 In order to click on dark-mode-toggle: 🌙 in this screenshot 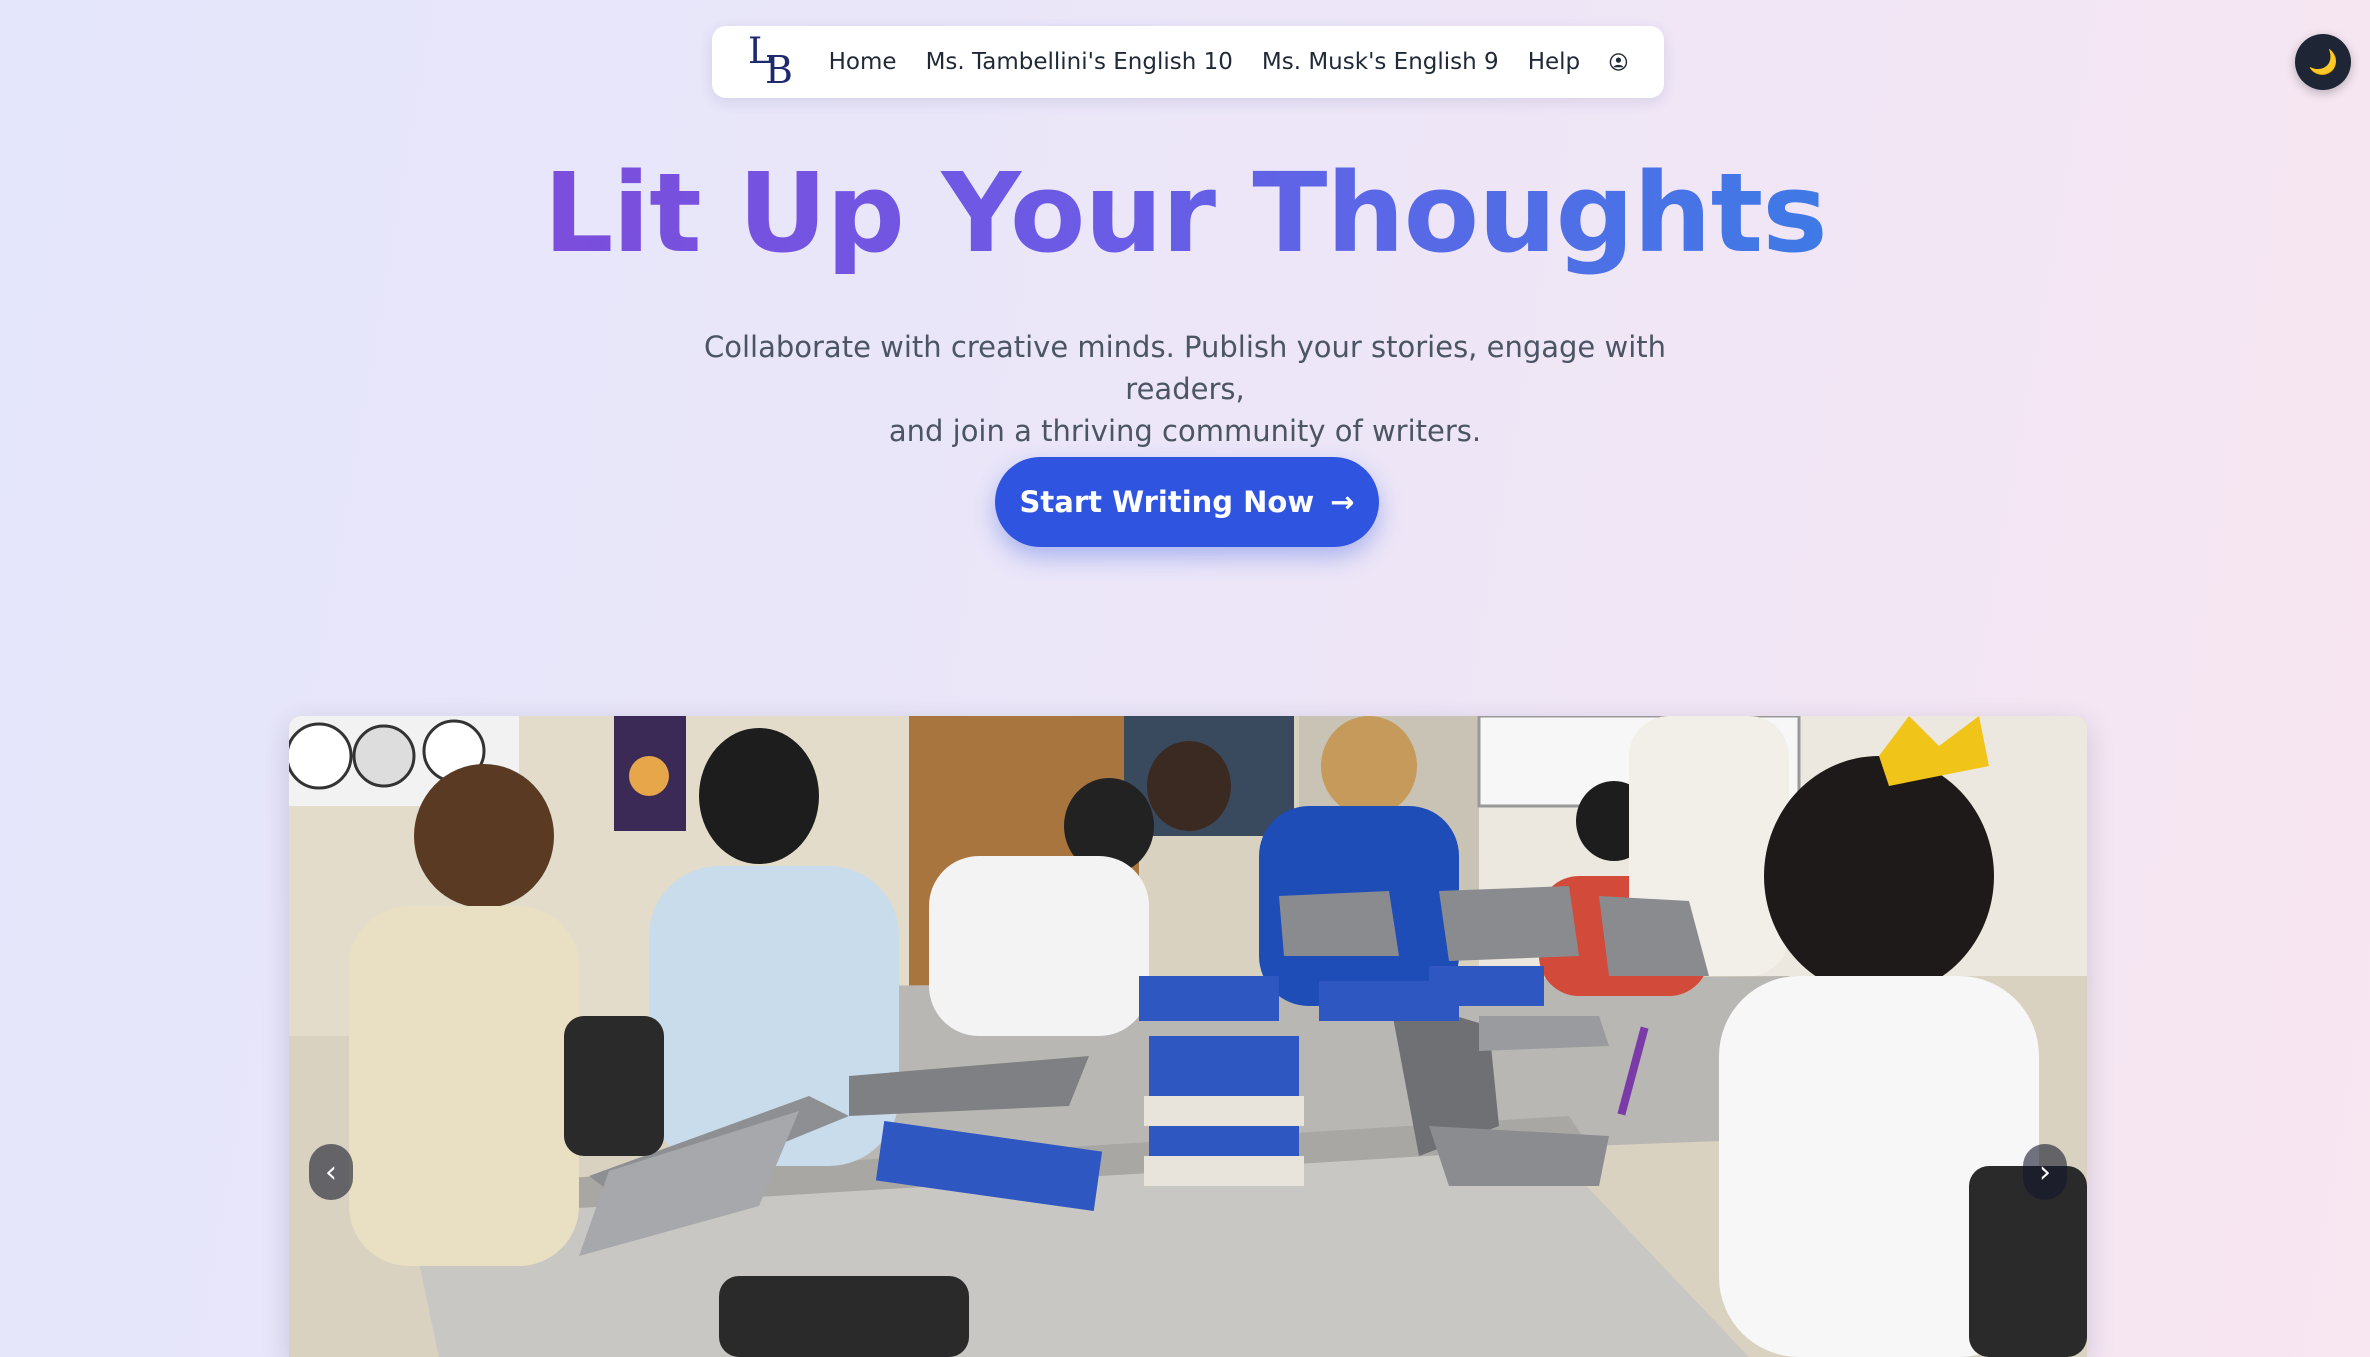, I will do `click(2323, 62)`.